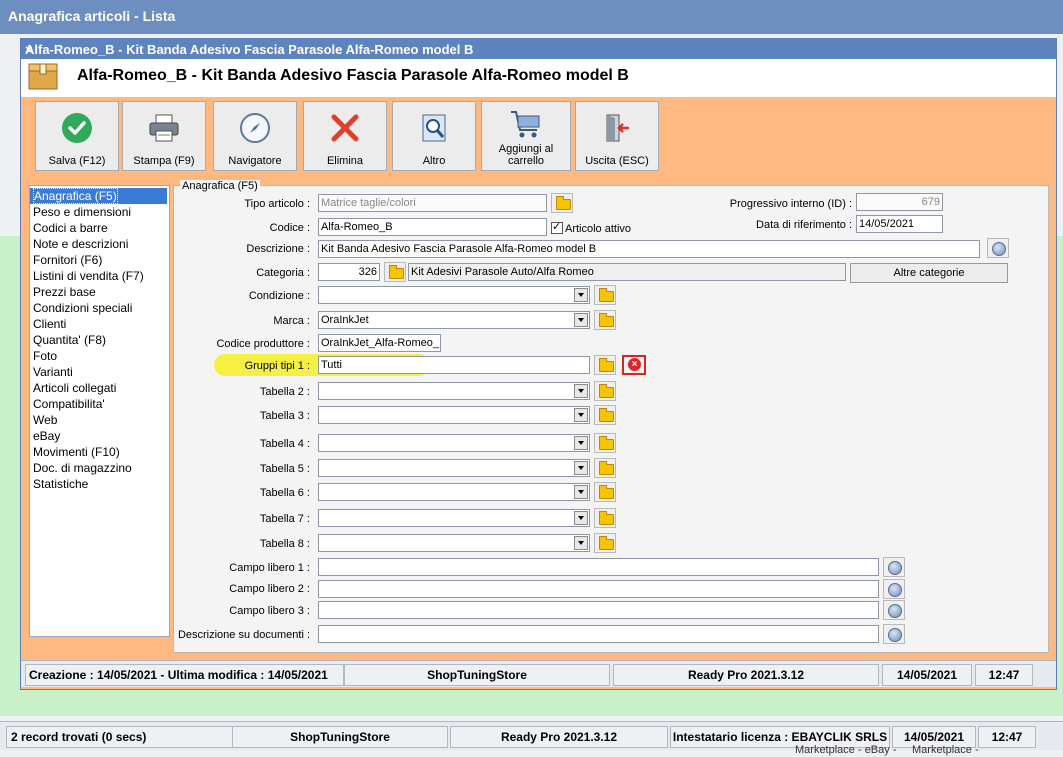 The width and height of the screenshot is (1063, 757). I want to click on close-circle-icon: ×, so click(634, 364).